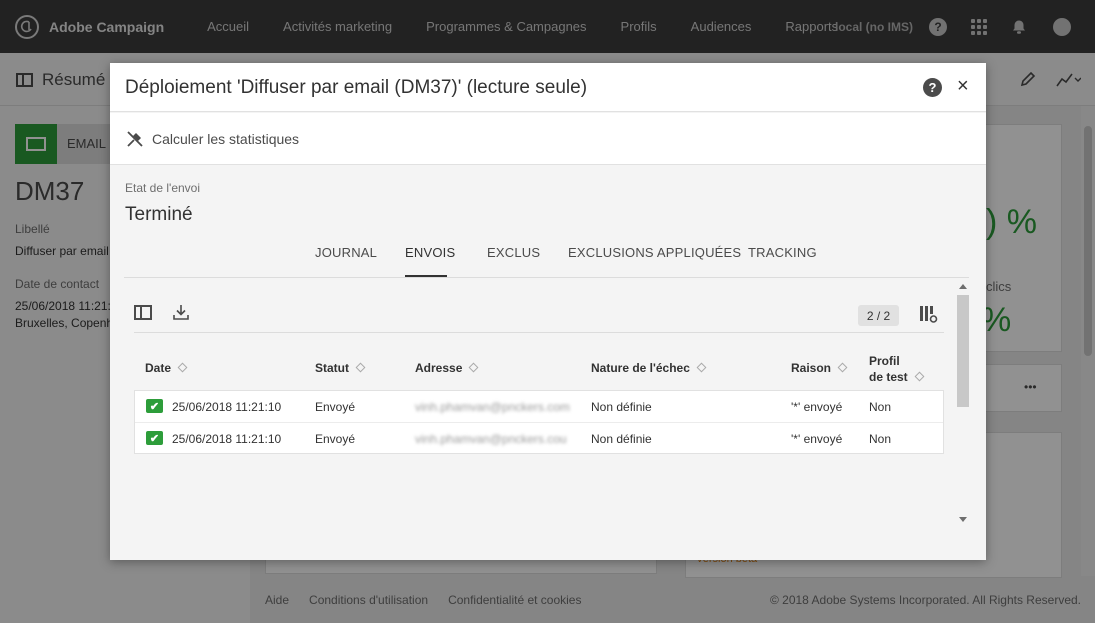  I want to click on scroll-down-icon, so click(963, 519).